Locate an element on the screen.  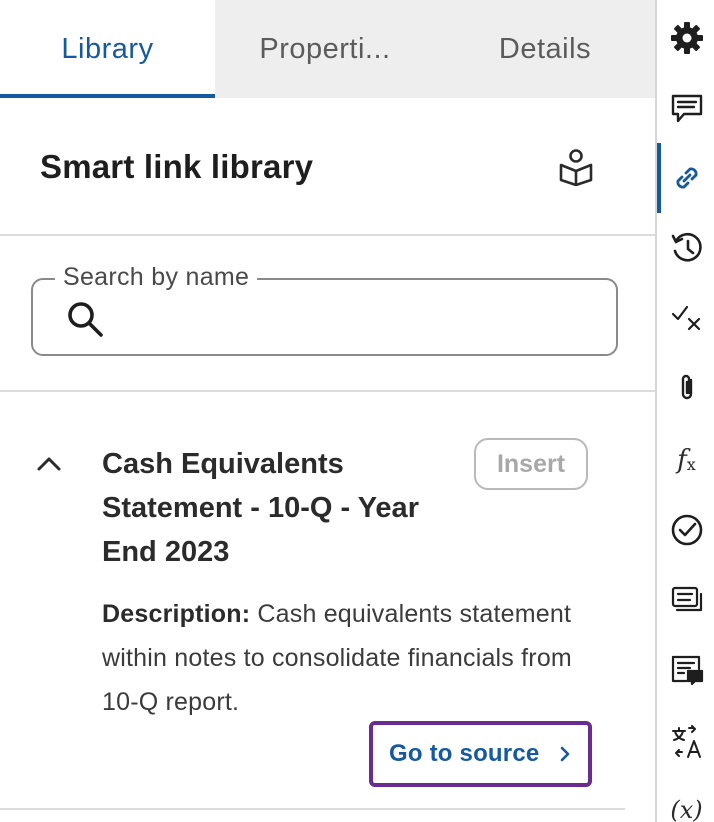
rail-item-attachments is located at coordinates (685, 388).